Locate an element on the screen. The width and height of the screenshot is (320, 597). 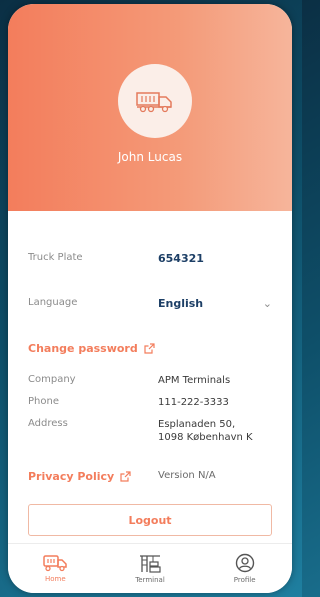
profile-icon is located at coordinates (244, 563).